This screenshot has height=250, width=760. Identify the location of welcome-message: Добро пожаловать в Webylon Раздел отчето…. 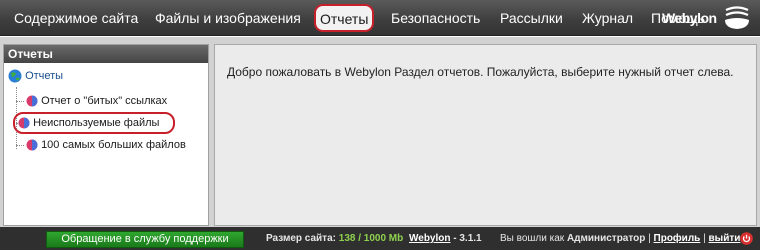
(480, 72).